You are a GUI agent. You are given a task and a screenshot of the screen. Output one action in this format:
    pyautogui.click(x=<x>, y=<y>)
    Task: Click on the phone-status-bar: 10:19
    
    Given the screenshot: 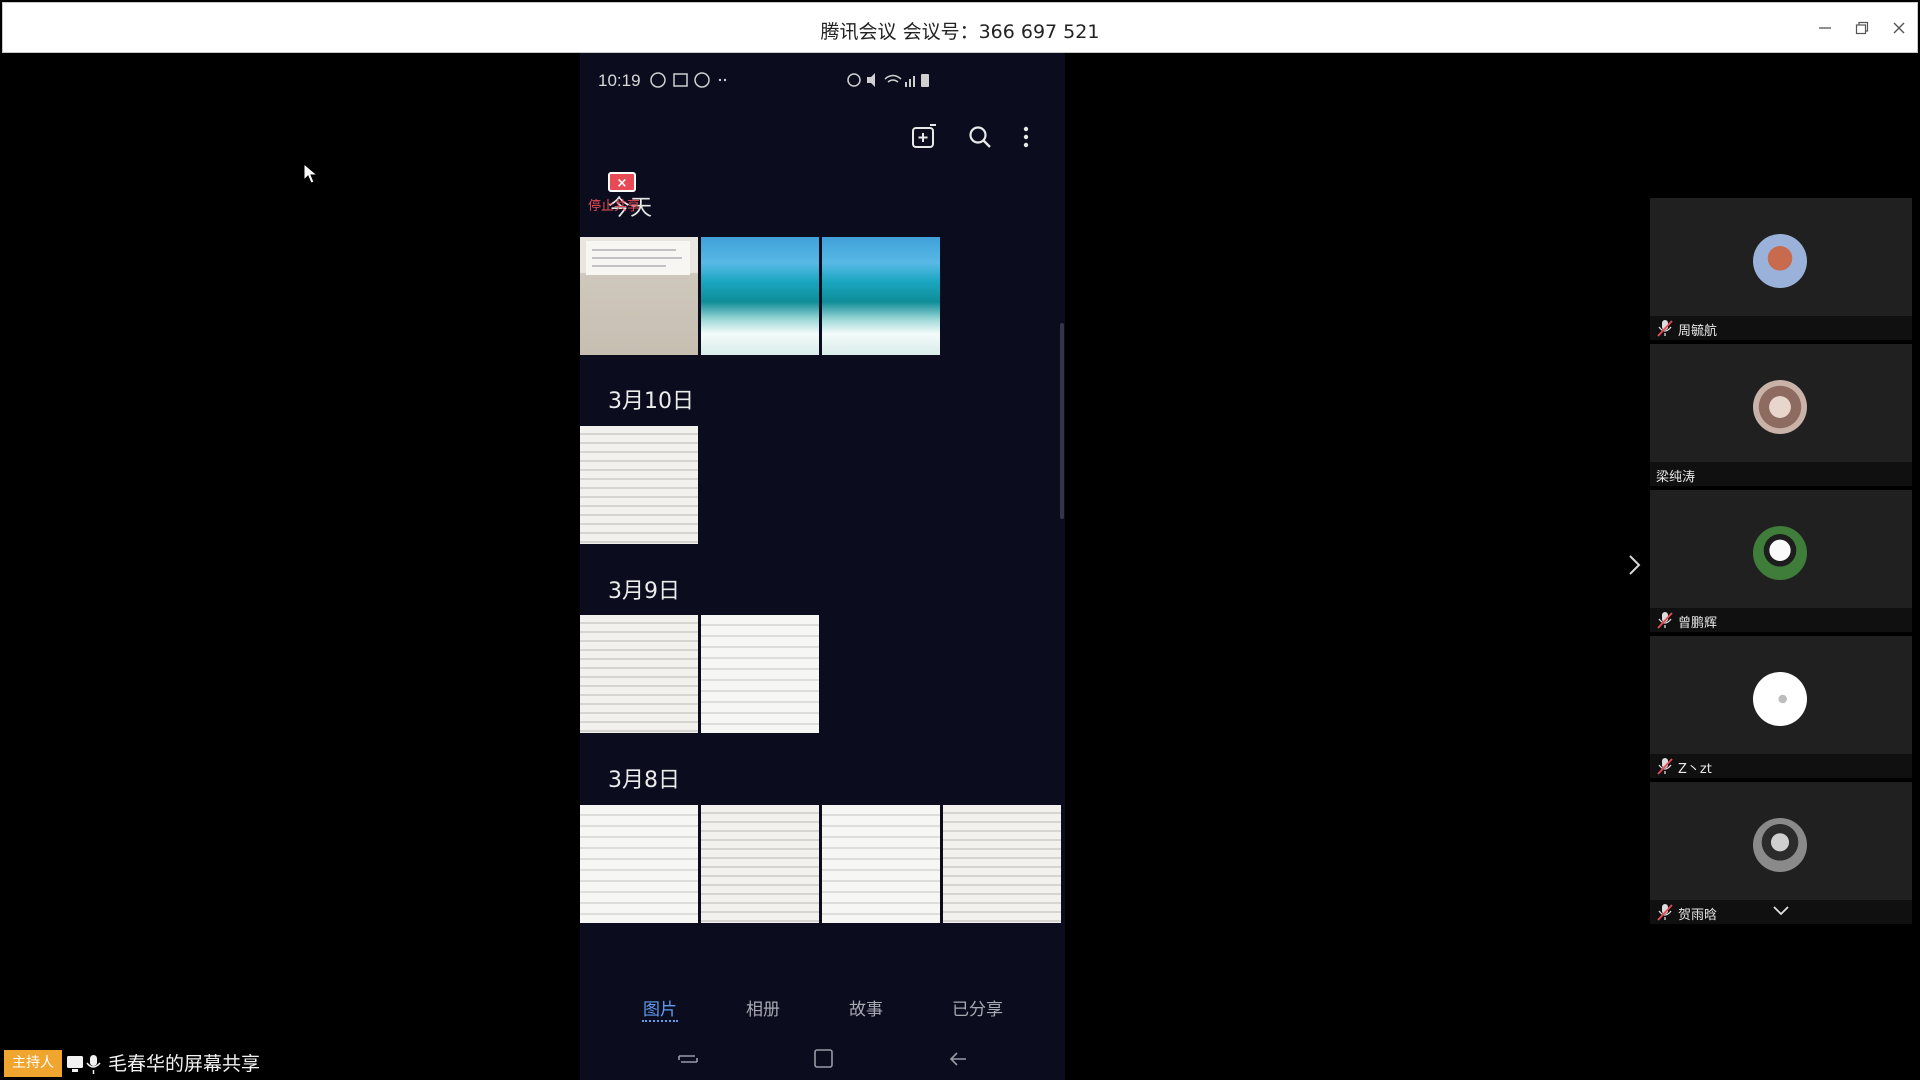 What is the action you would take?
    pyautogui.click(x=822, y=80)
    